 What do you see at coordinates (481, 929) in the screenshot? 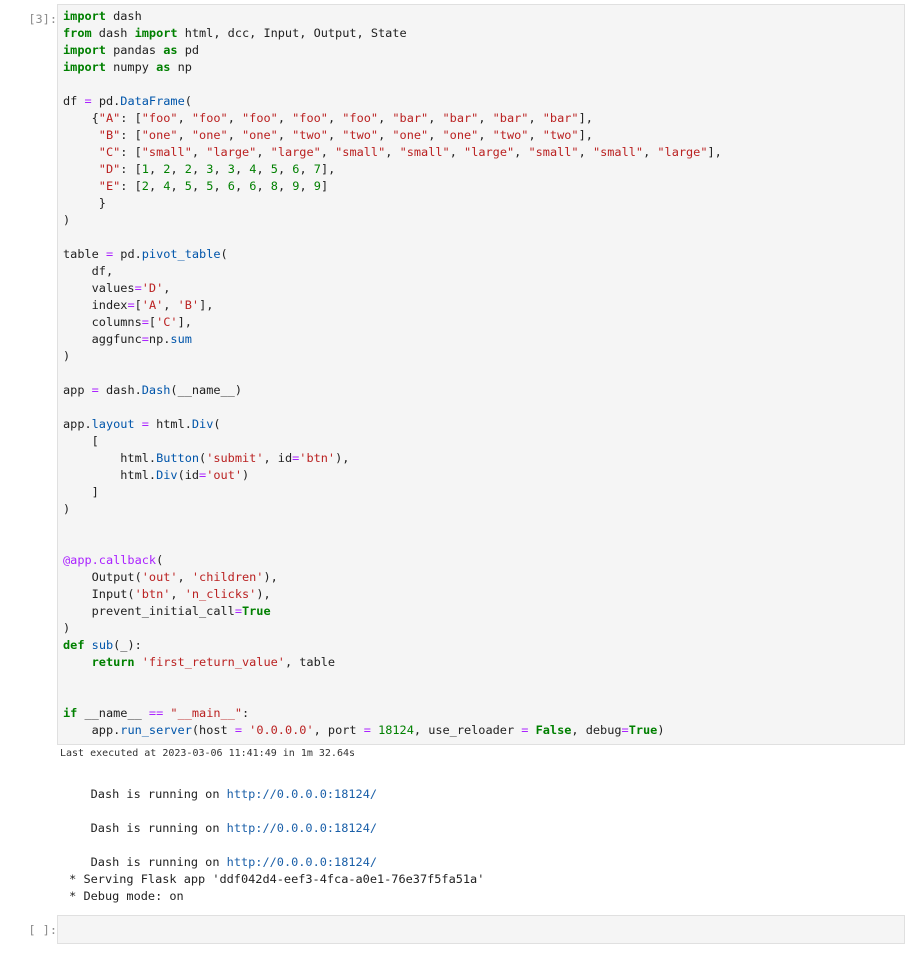
I see `code-editor-empty` at bounding box center [481, 929].